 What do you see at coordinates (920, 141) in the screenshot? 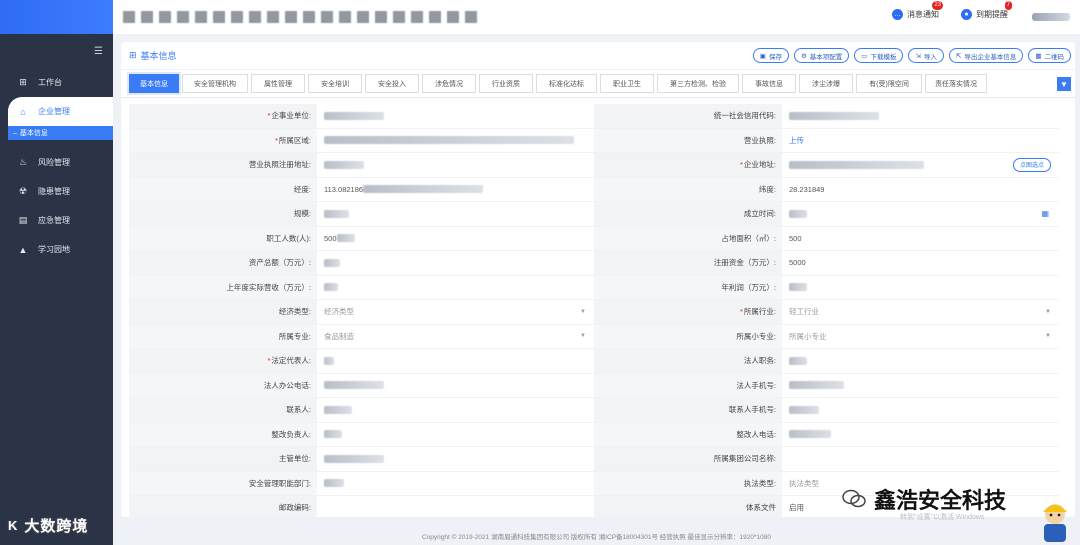
I see `field-value: 上传` at bounding box center [920, 141].